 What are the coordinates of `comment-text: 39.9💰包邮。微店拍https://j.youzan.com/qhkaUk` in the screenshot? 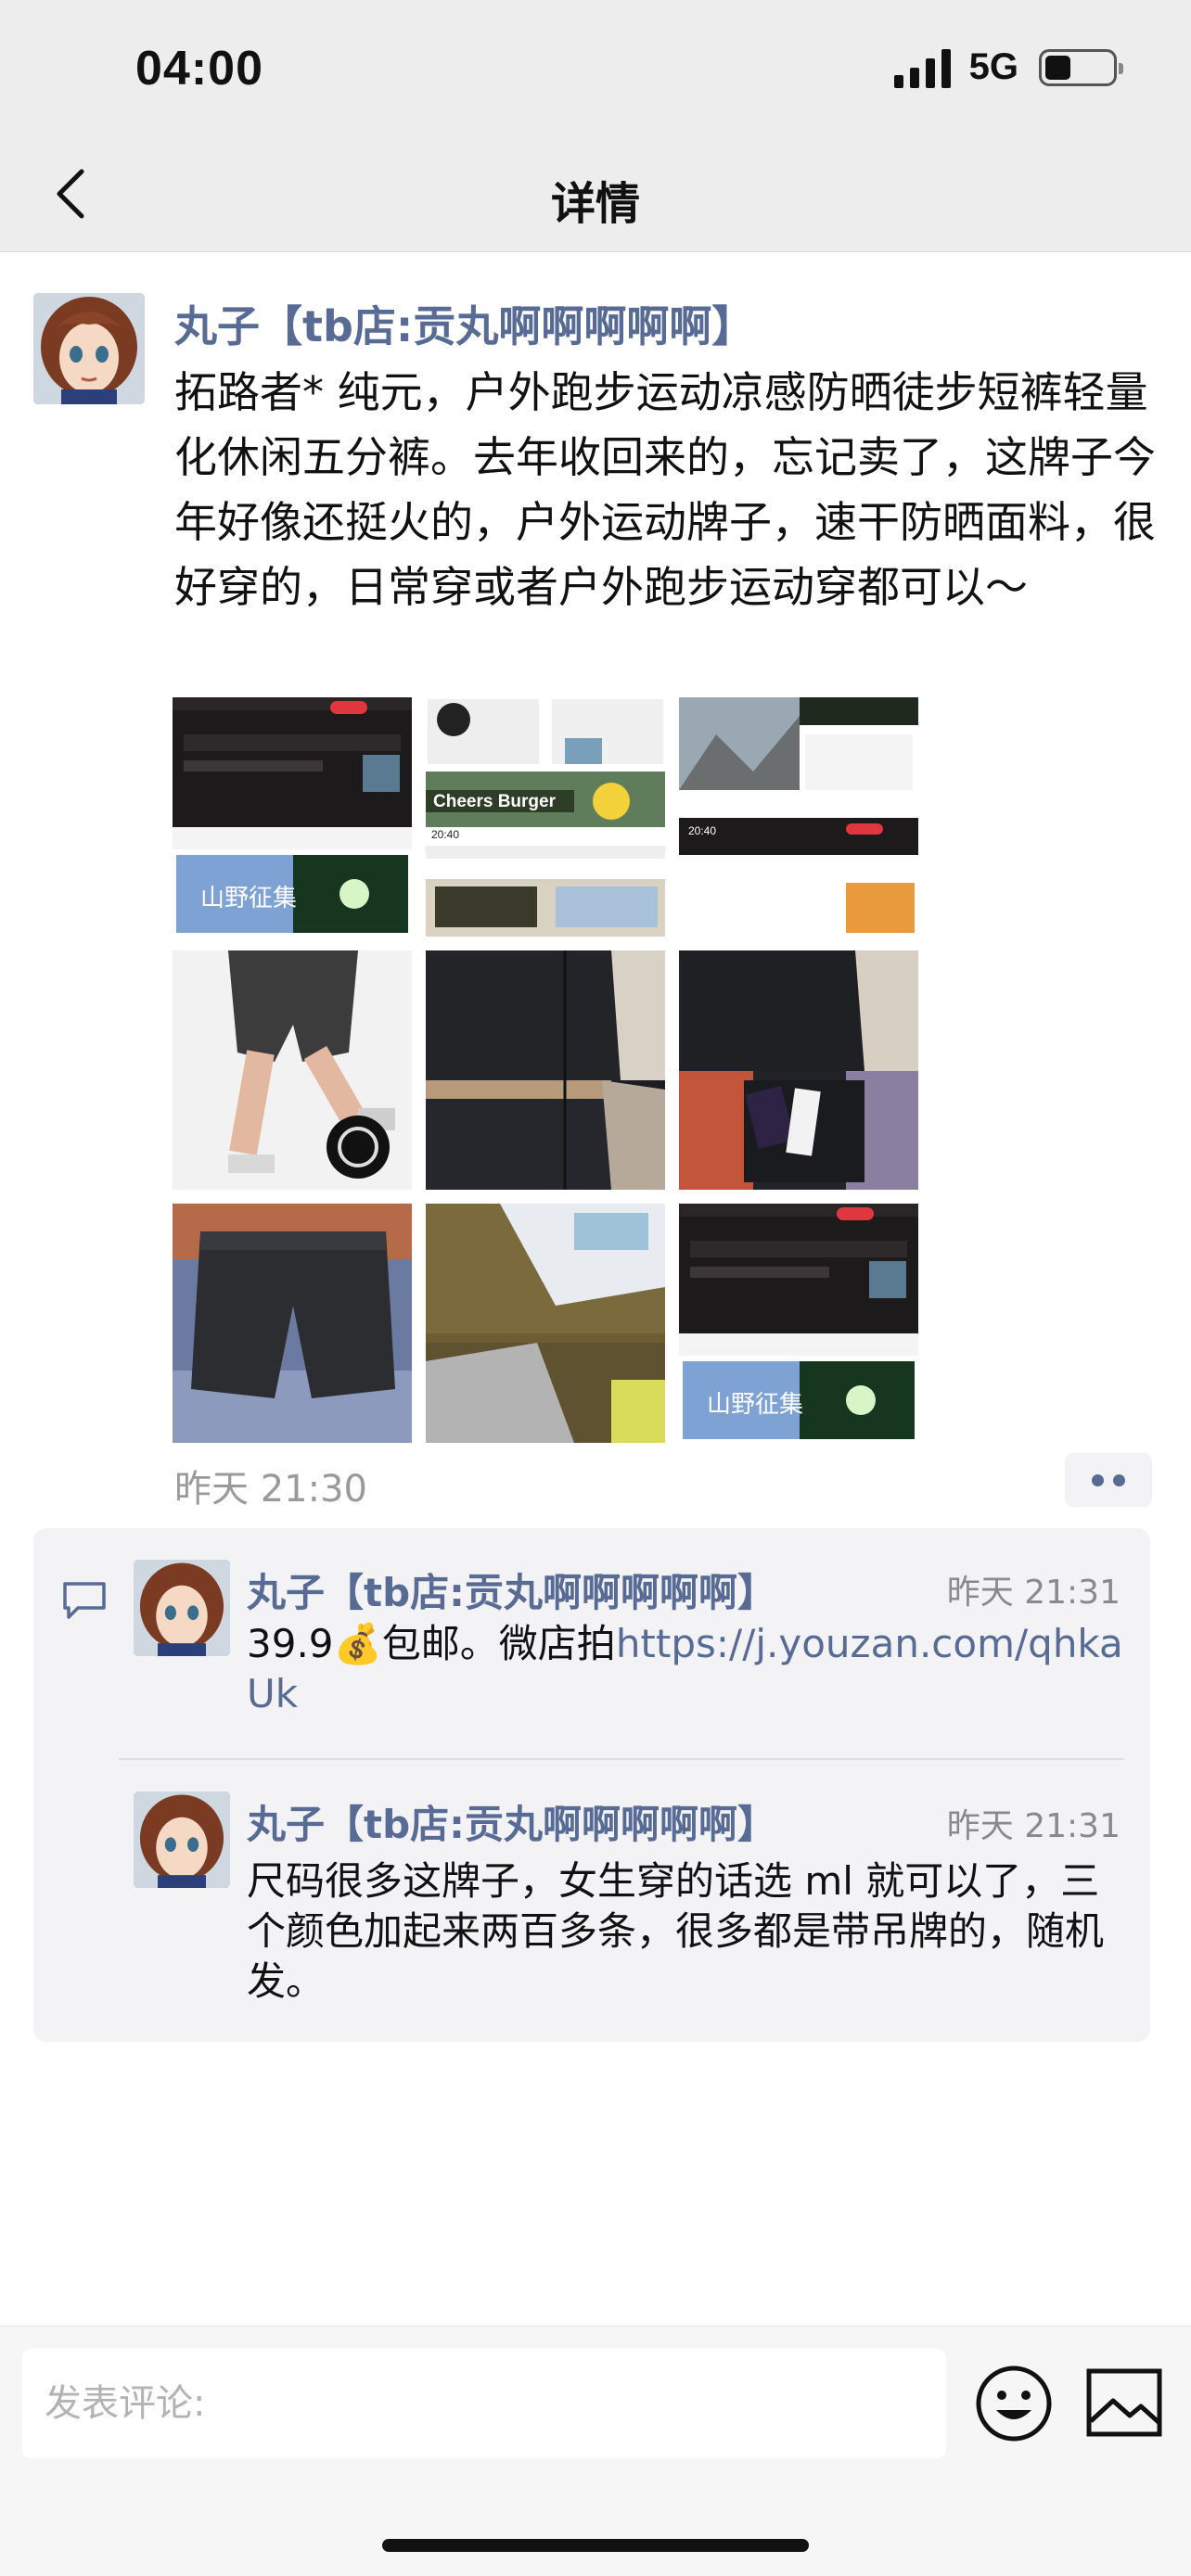 It's located at (692, 1669).